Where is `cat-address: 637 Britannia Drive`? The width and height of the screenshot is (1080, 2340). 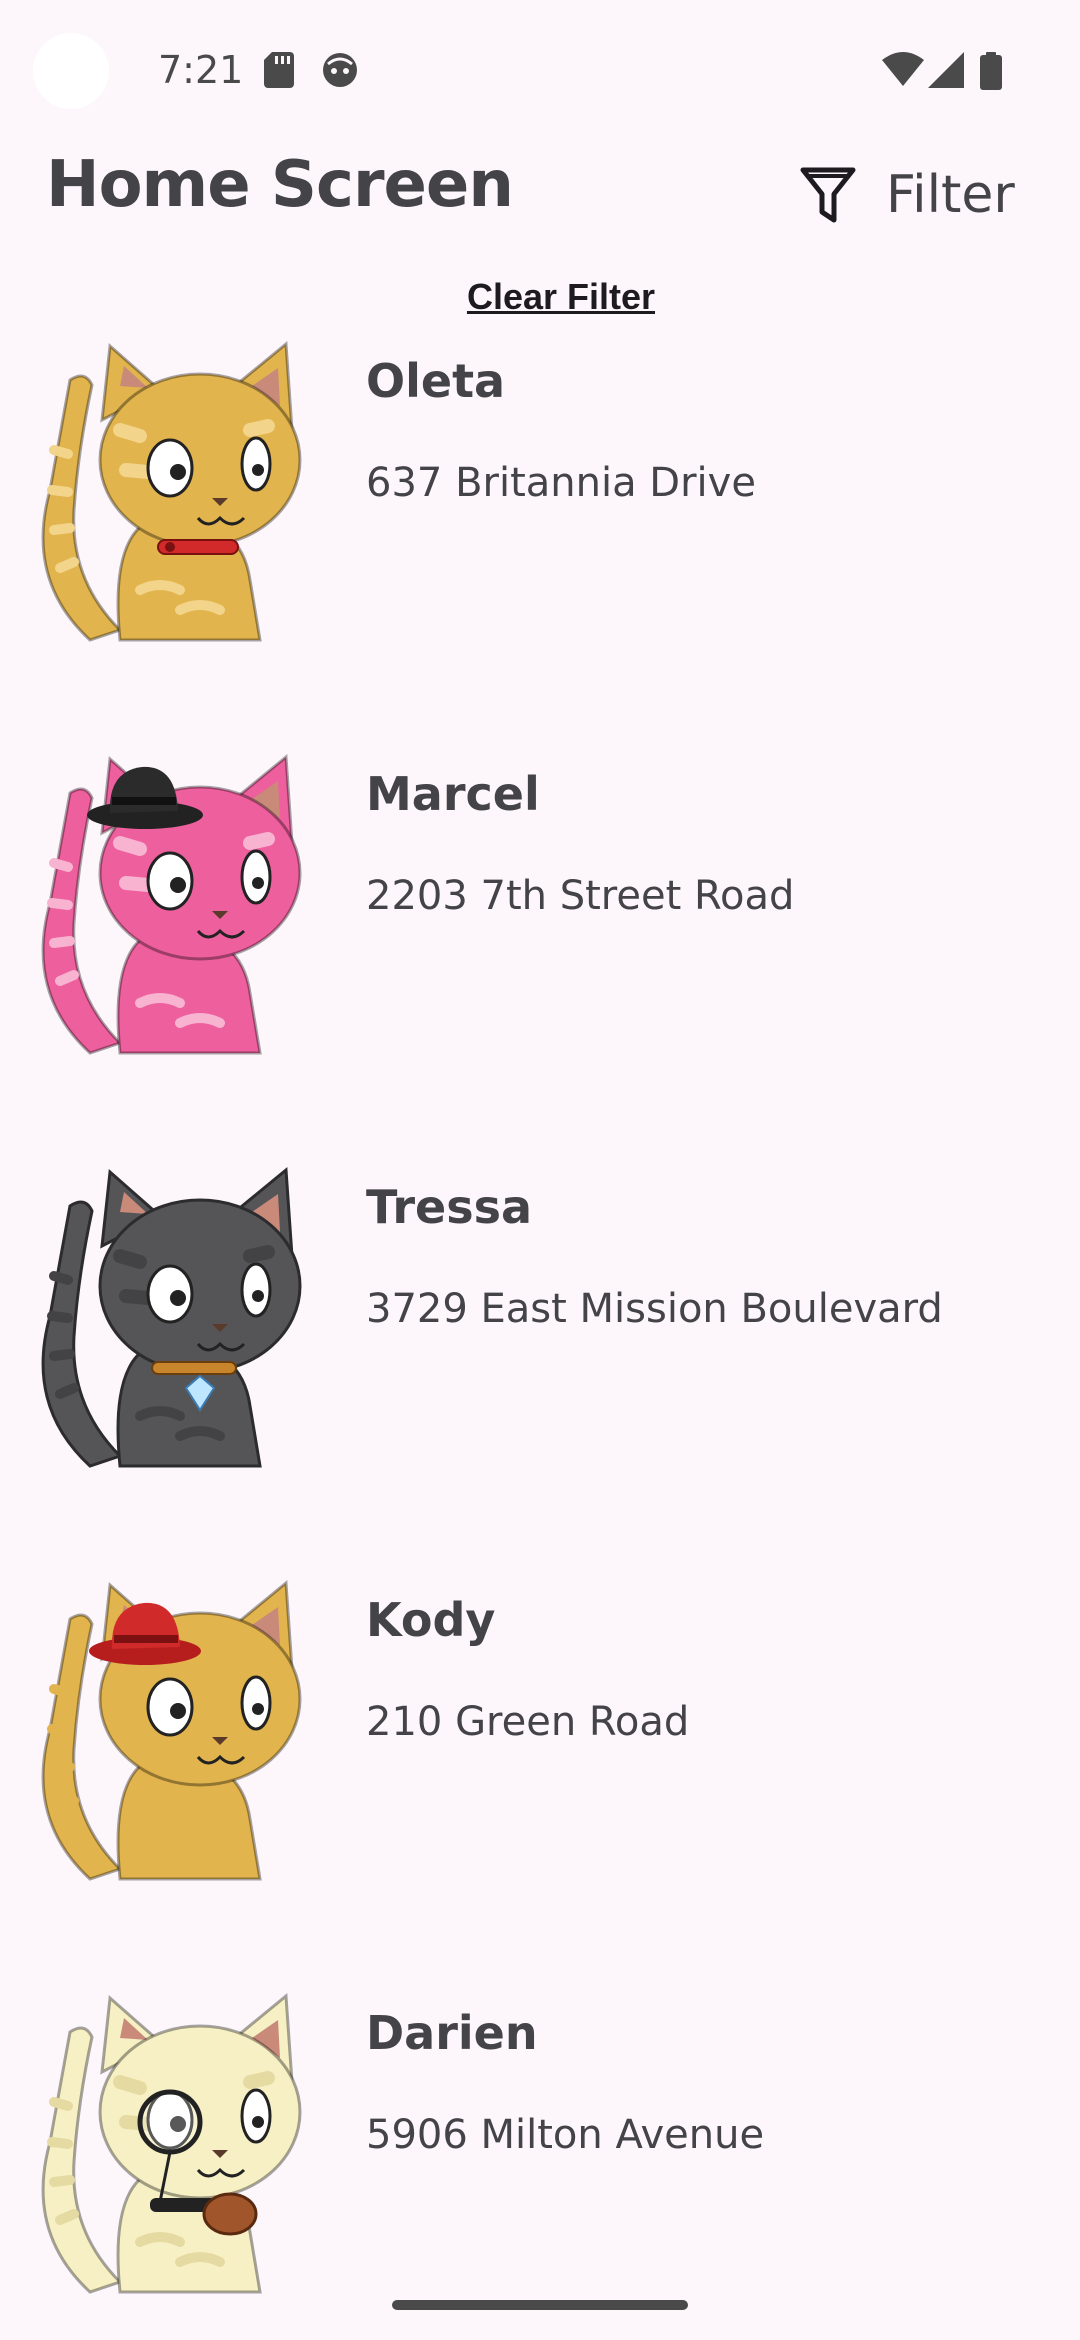
cat-address: 637 Britannia Drive is located at coordinates (561, 483).